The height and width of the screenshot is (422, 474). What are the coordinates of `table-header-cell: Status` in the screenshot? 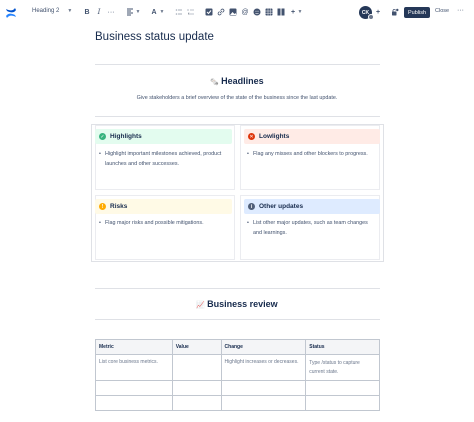 It's located at (342, 347).